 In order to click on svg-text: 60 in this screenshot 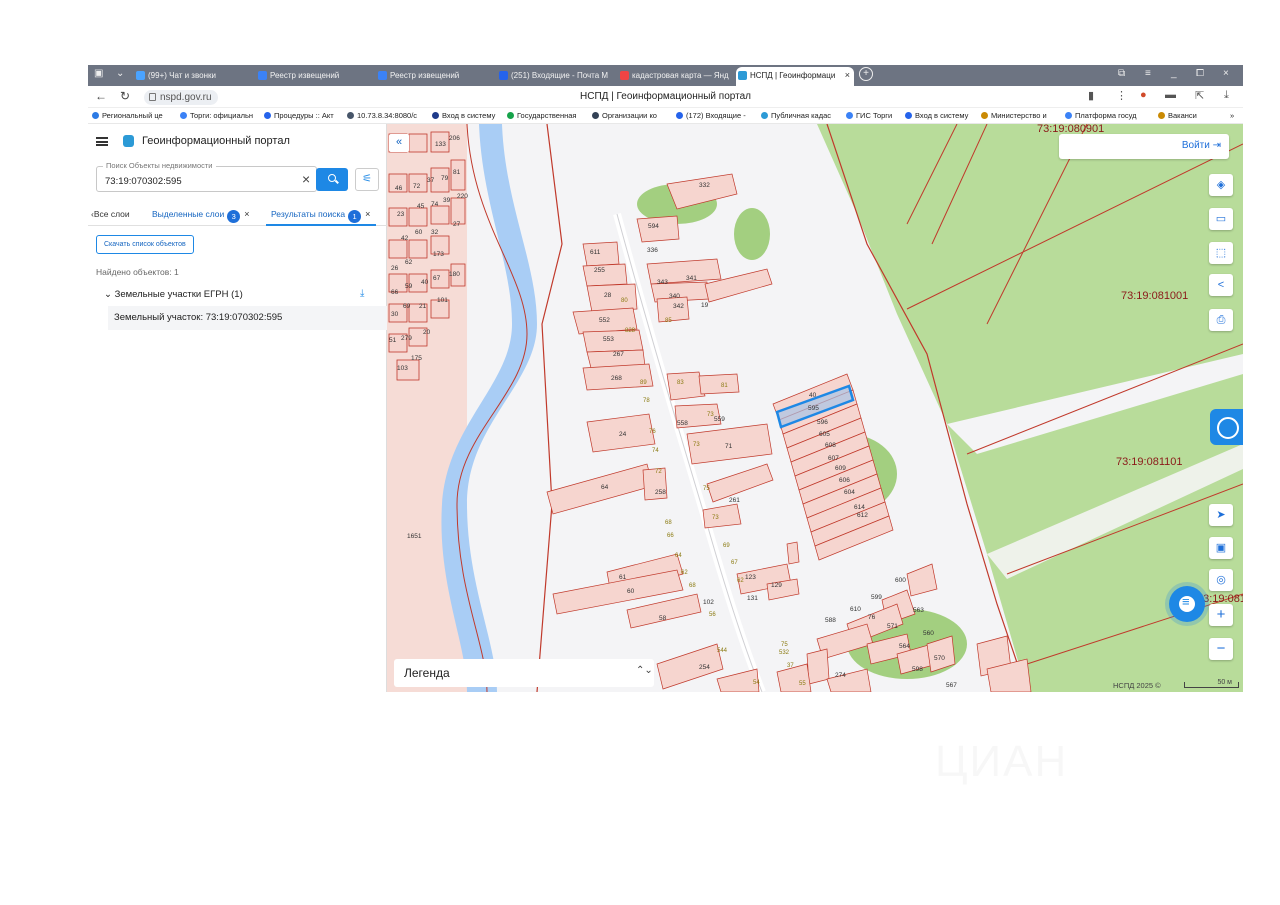, I will do `click(631, 591)`.